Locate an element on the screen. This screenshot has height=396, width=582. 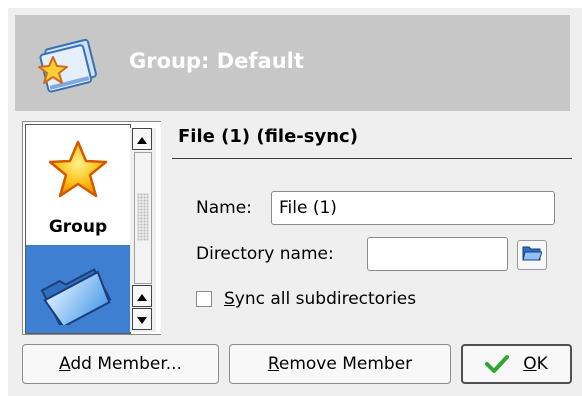
icon-list-item-label: Group is located at coordinates (78, 227).